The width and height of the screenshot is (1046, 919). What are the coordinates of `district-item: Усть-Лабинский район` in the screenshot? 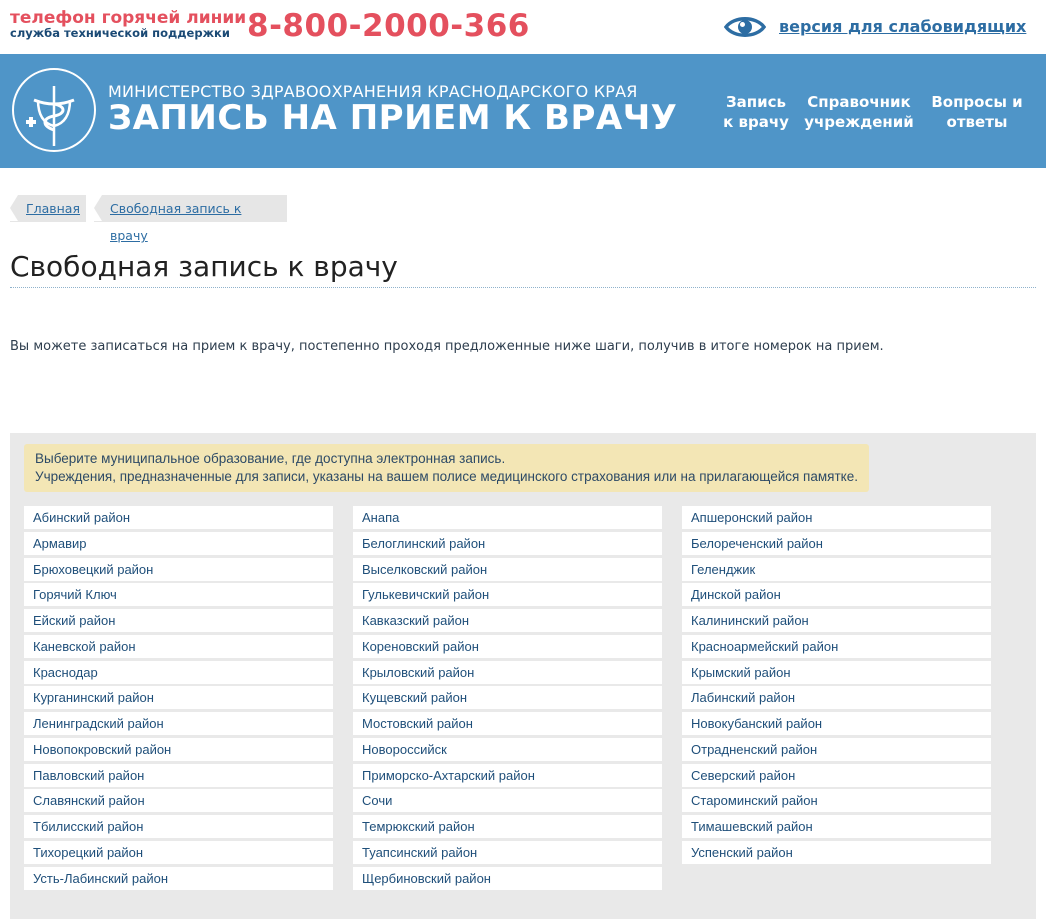 It's located at (178, 878).